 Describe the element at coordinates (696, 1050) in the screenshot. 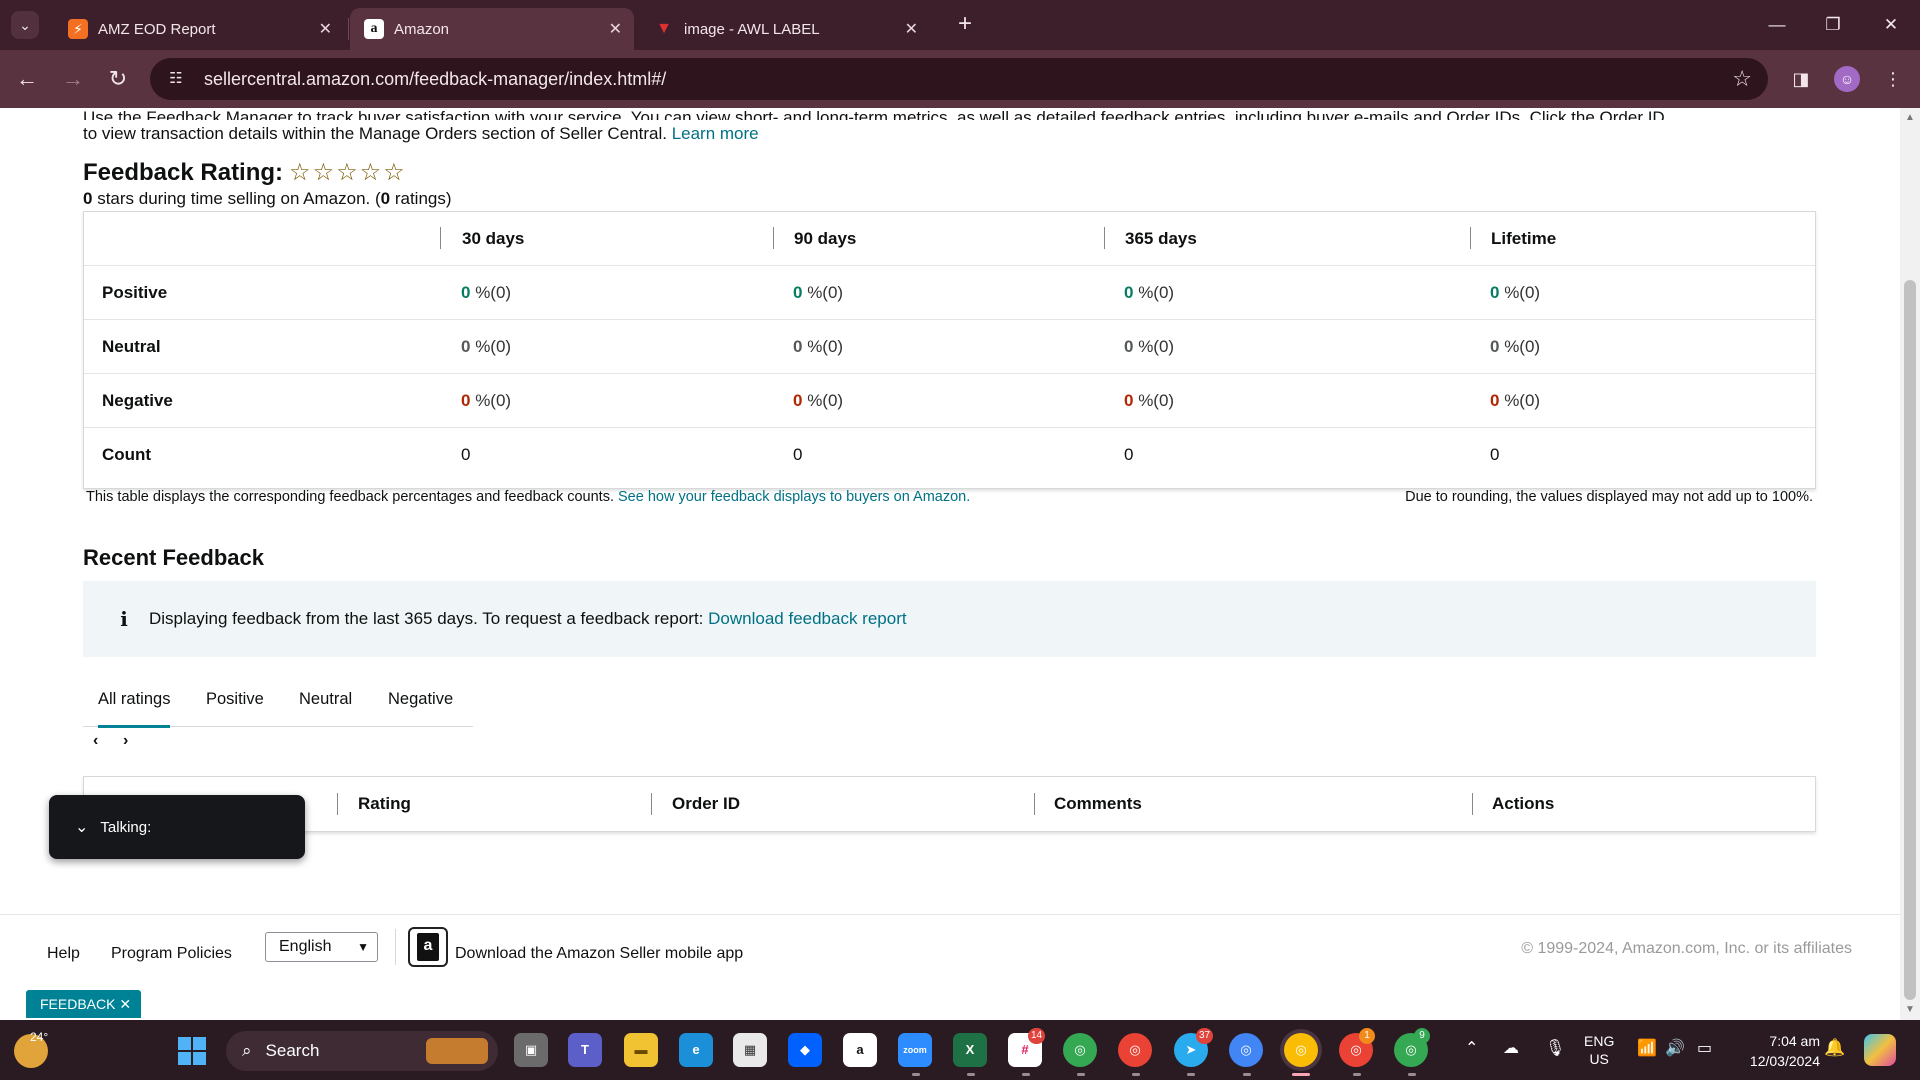

I see `edge-icon: e` at that location.